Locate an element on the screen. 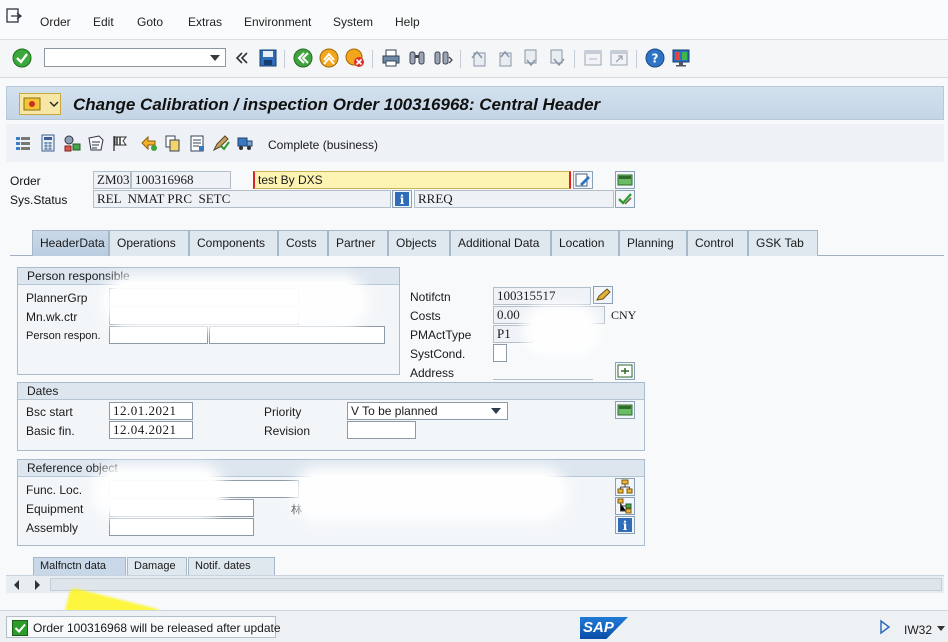 The image size is (948, 642). status-info-button: i is located at coordinates (402, 199).